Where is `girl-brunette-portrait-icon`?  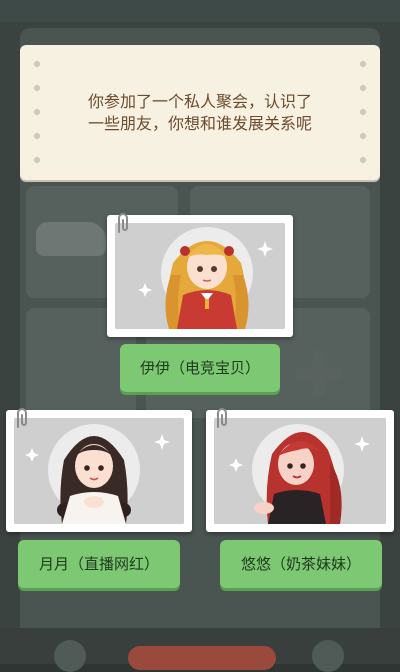 girl-brunette-portrait-icon is located at coordinates (99, 471).